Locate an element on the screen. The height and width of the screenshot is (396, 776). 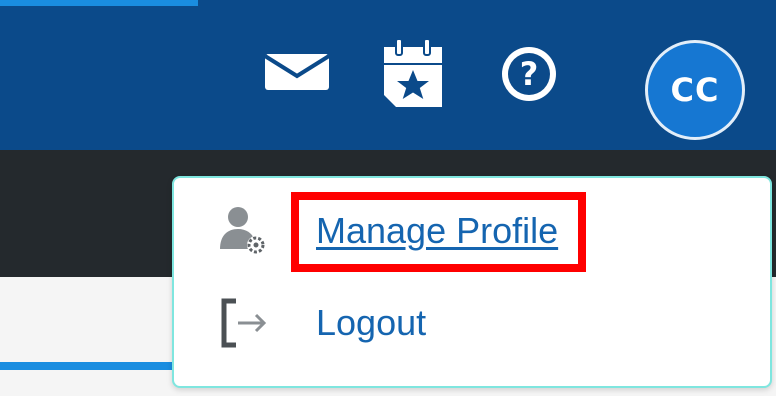
help-button: ? is located at coordinates (529, 74).